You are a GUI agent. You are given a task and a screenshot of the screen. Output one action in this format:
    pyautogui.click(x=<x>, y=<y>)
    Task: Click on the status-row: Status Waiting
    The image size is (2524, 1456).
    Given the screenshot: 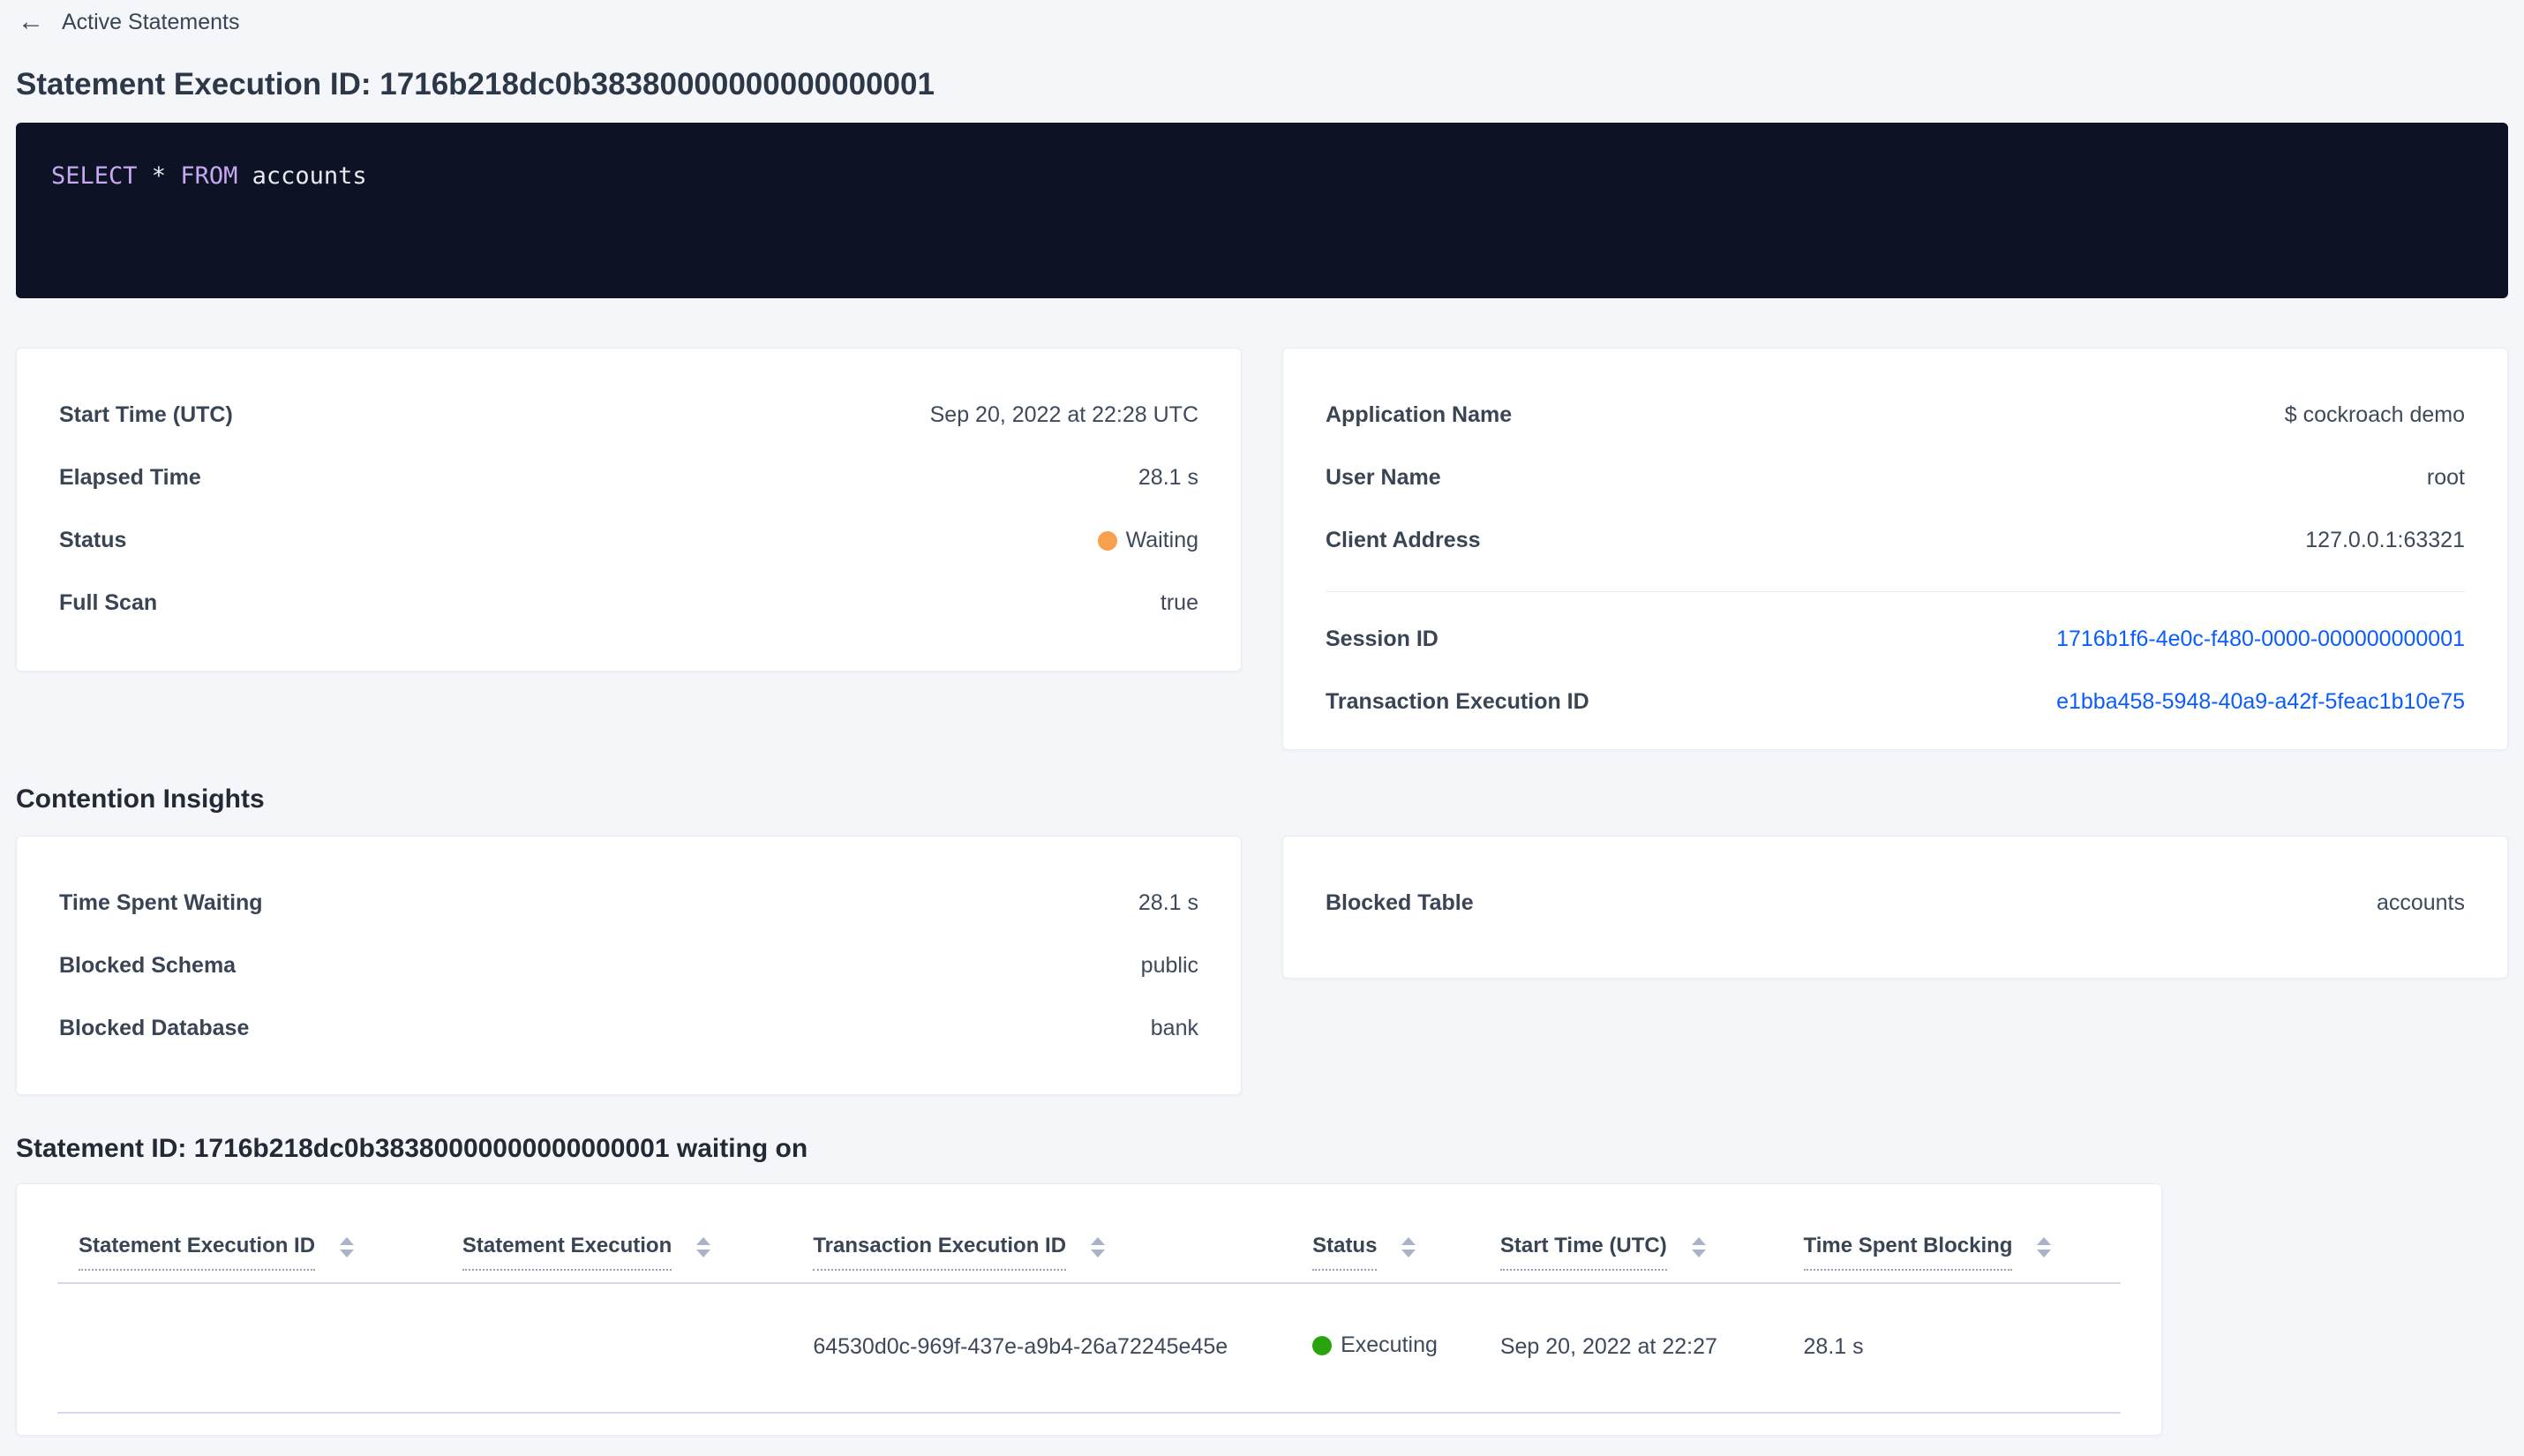 What is the action you would take?
    pyautogui.click(x=628, y=540)
    